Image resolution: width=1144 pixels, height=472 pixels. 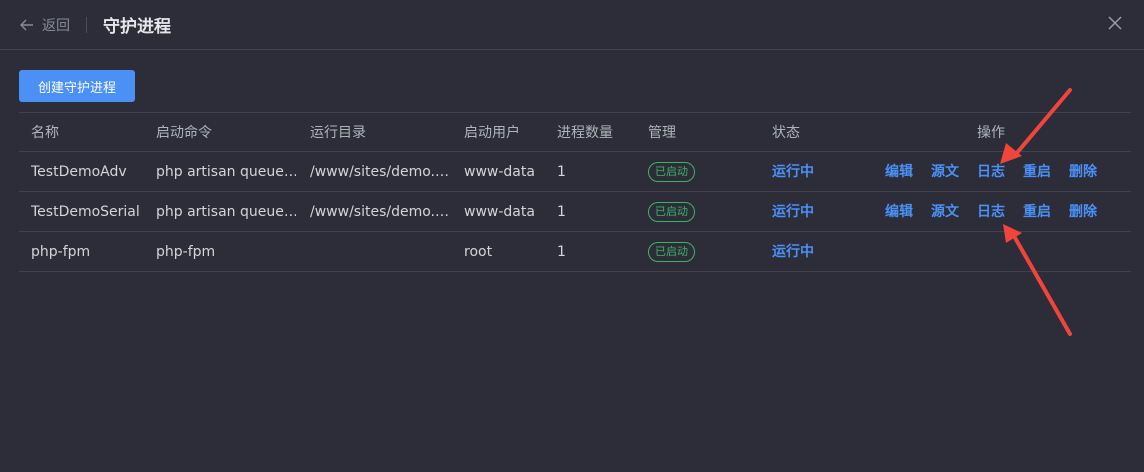 What do you see at coordinates (45, 133) in the screenshot?
I see `column-header-name: 名称` at bounding box center [45, 133].